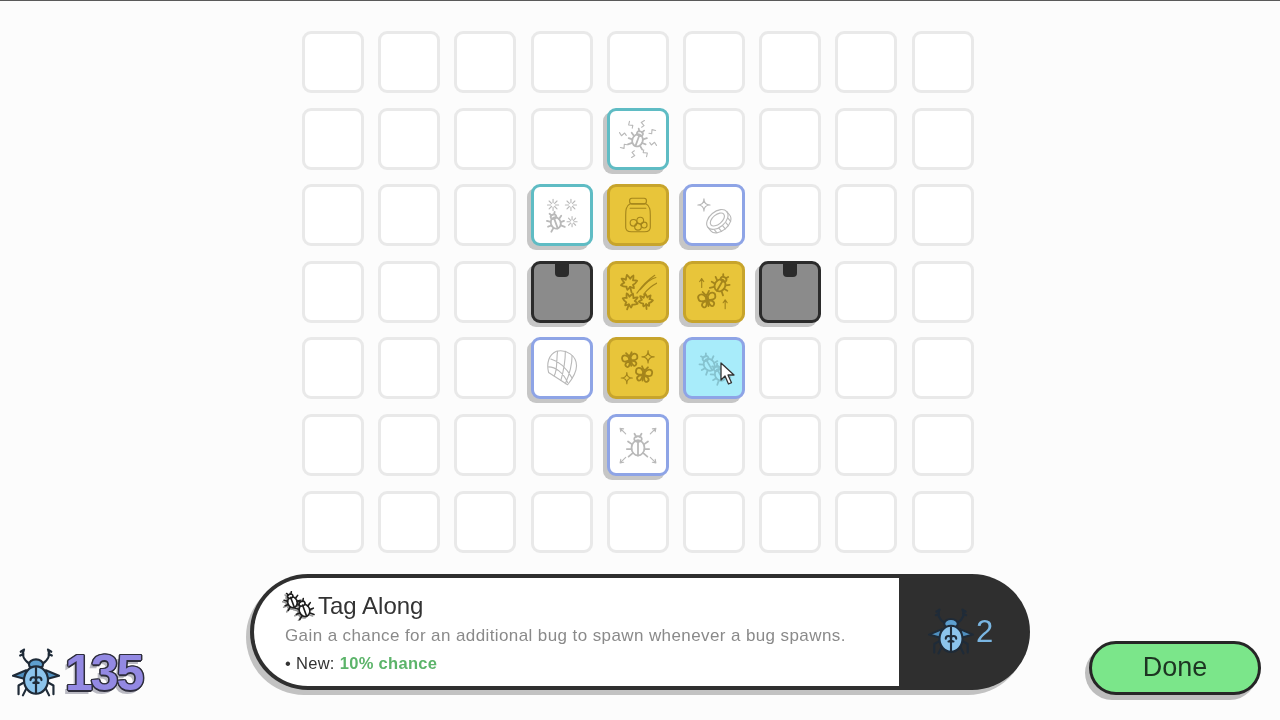 The height and width of the screenshot is (720, 1280). What do you see at coordinates (36, 672) in the screenshot?
I see `beetle-currency-icon` at bounding box center [36, 672].